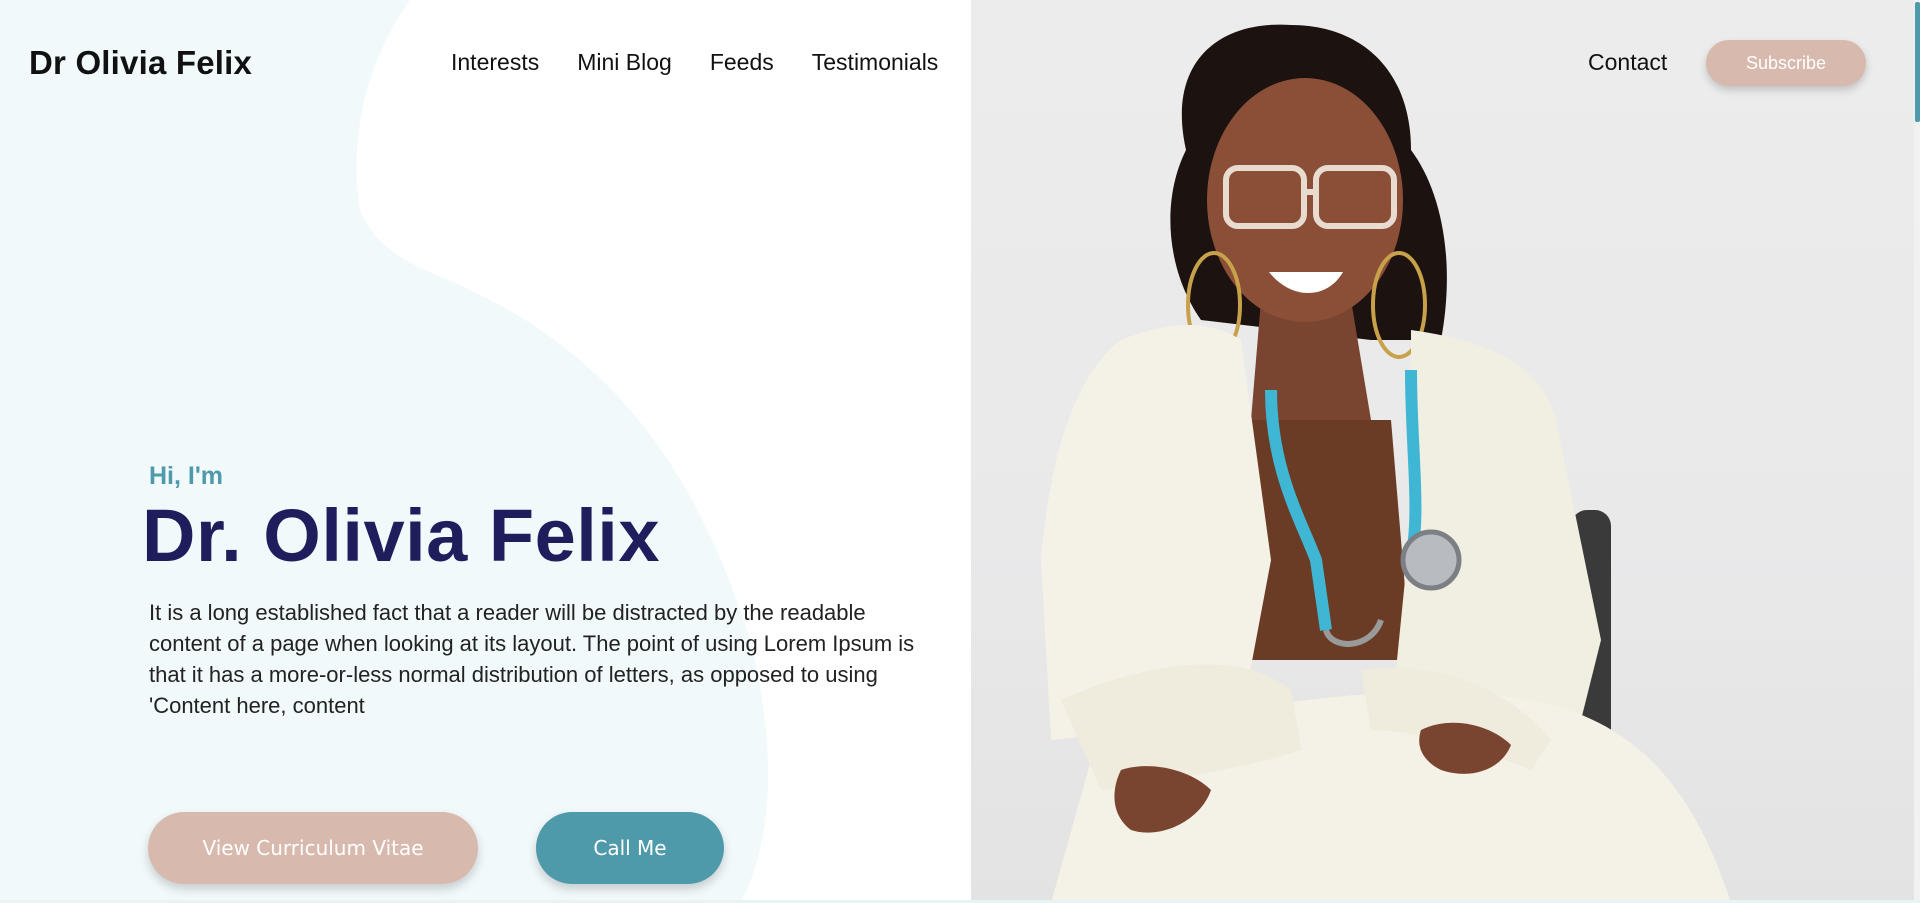 The height and width of the screenshot is (903, 1920). I want to click on view-cv-button: View Curriculum Vitae, so click(313, 848).